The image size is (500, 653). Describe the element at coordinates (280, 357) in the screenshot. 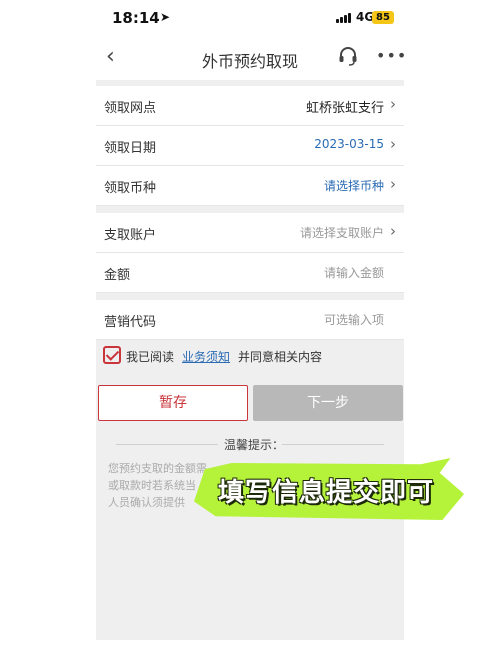

I see `agreement-suffix: 并同意相关内容` at that location.